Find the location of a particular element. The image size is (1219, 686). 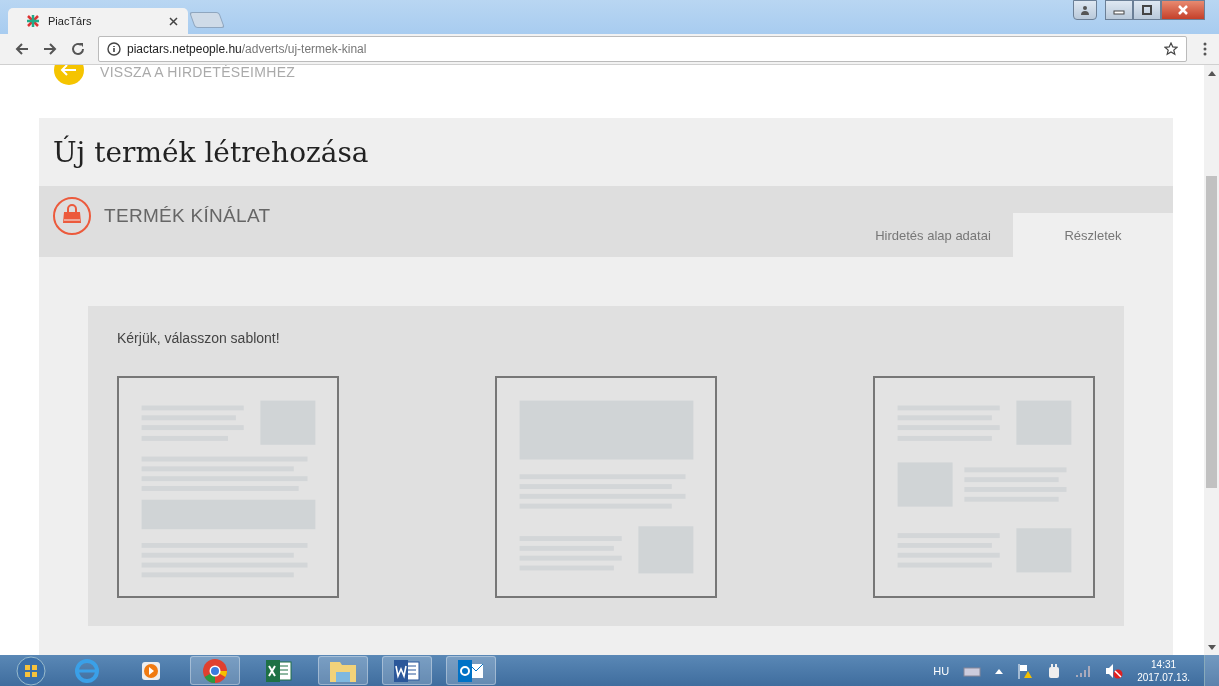

template-prompt: Kérjük, válasszon sablont! is located at coordinates (199, 338).